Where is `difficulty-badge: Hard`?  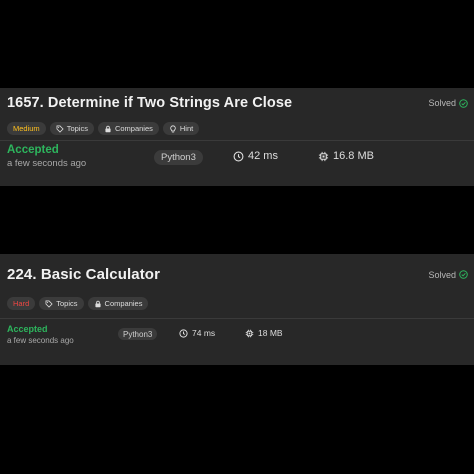
difficulty-badge: Hard is located at coordinates (21, 303).